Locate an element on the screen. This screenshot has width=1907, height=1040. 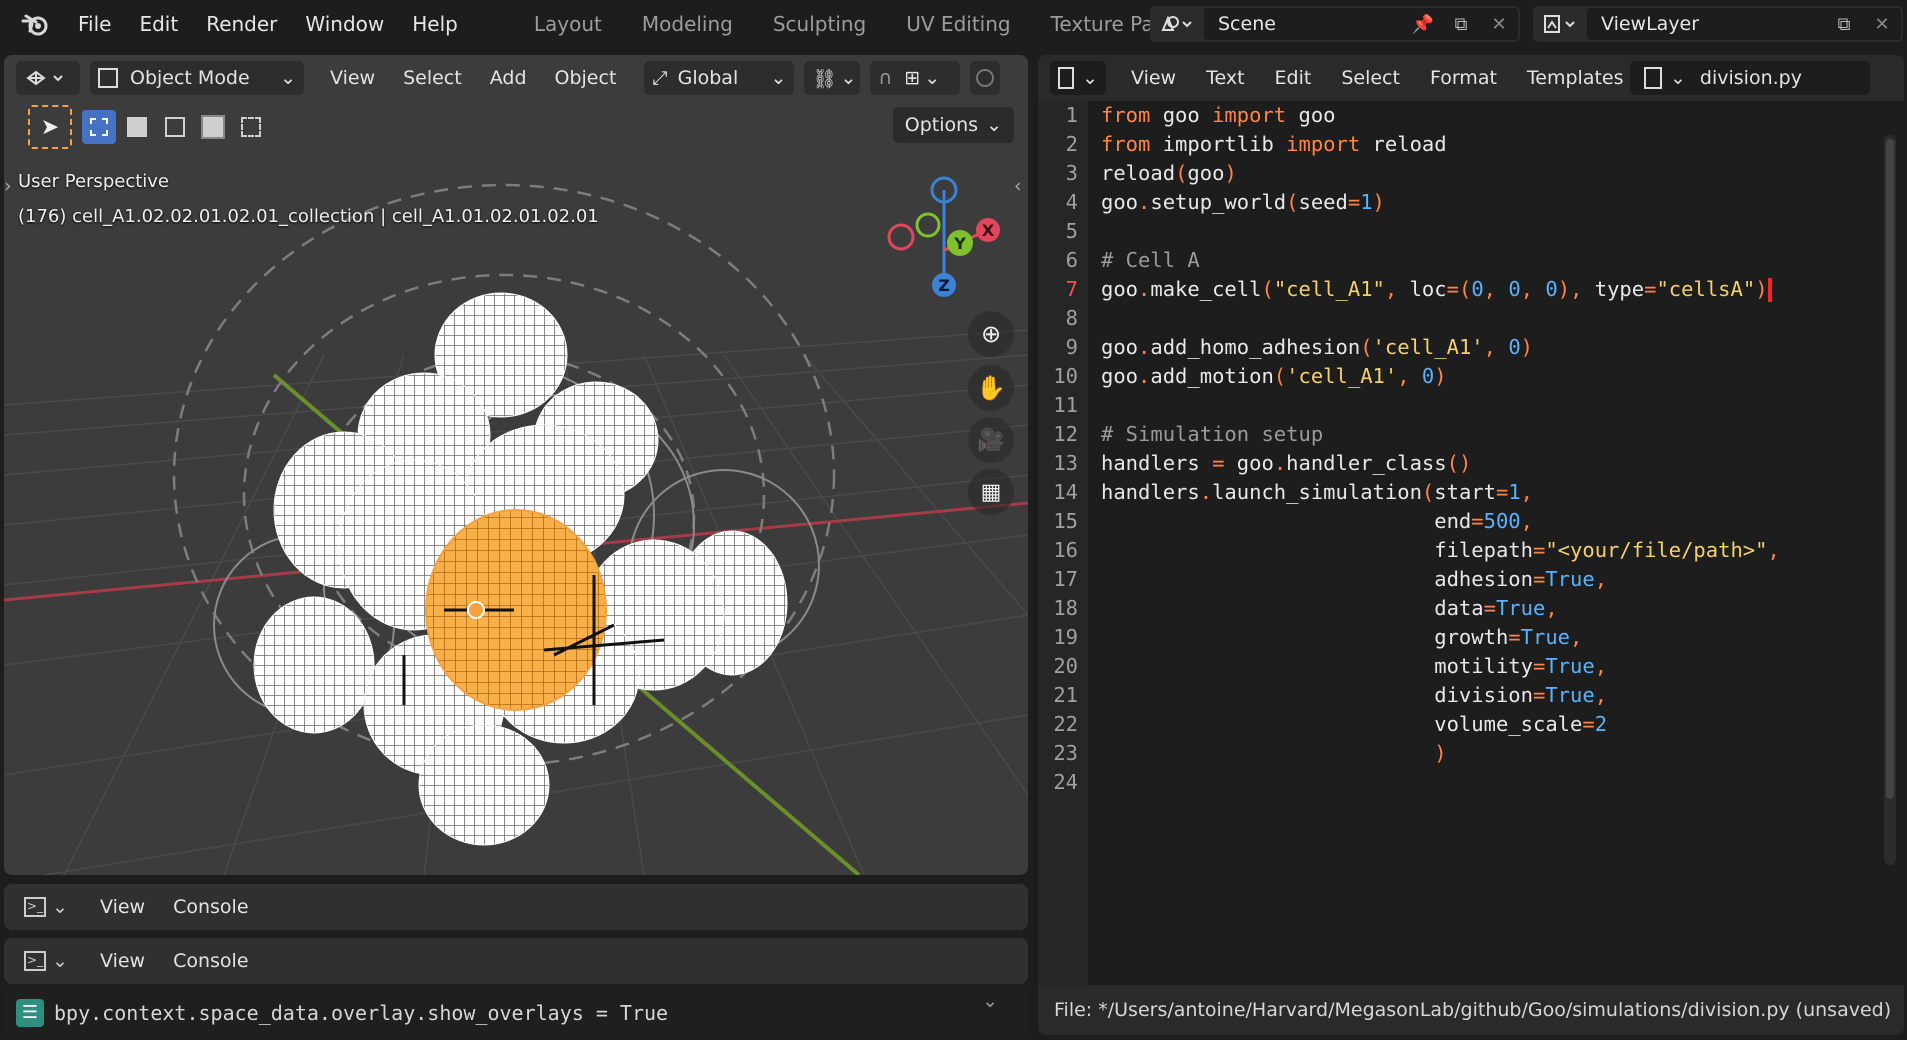
code-text: goo.add_motion('cell_A1', 0) is located at coordinates (1274, 376).